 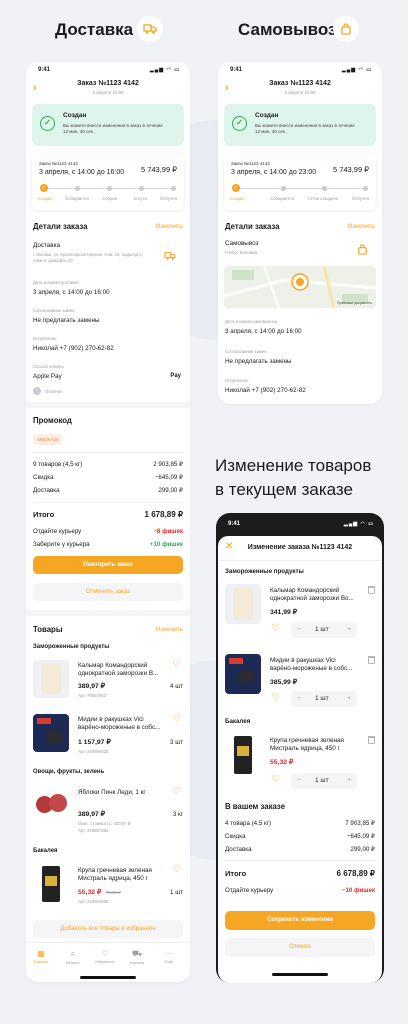 I want to click on take-courier-value: +10 фишек, so click(x=166, y=544).